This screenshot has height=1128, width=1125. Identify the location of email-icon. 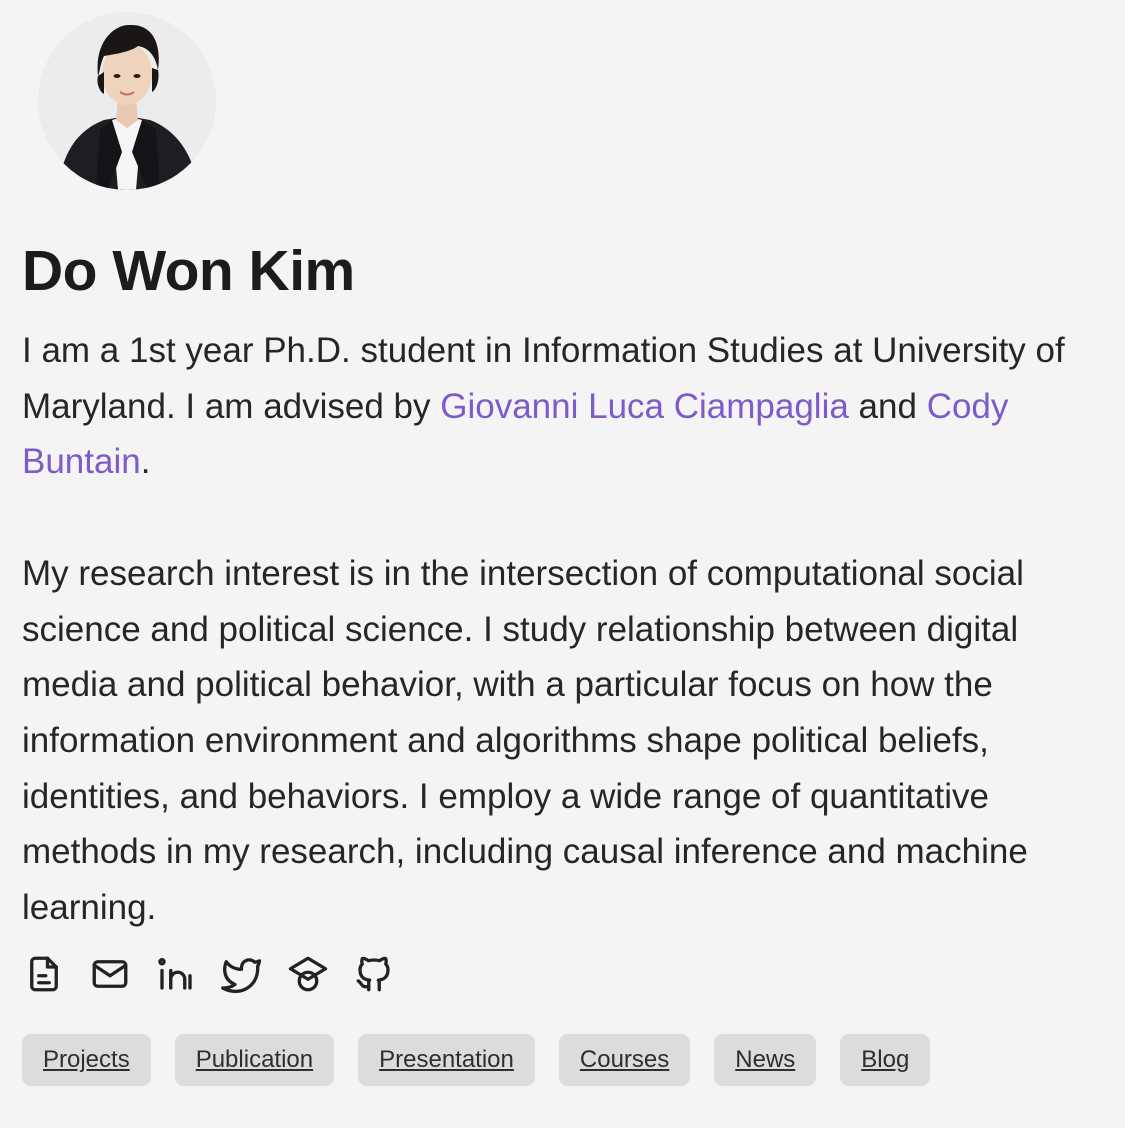
(110, 974).